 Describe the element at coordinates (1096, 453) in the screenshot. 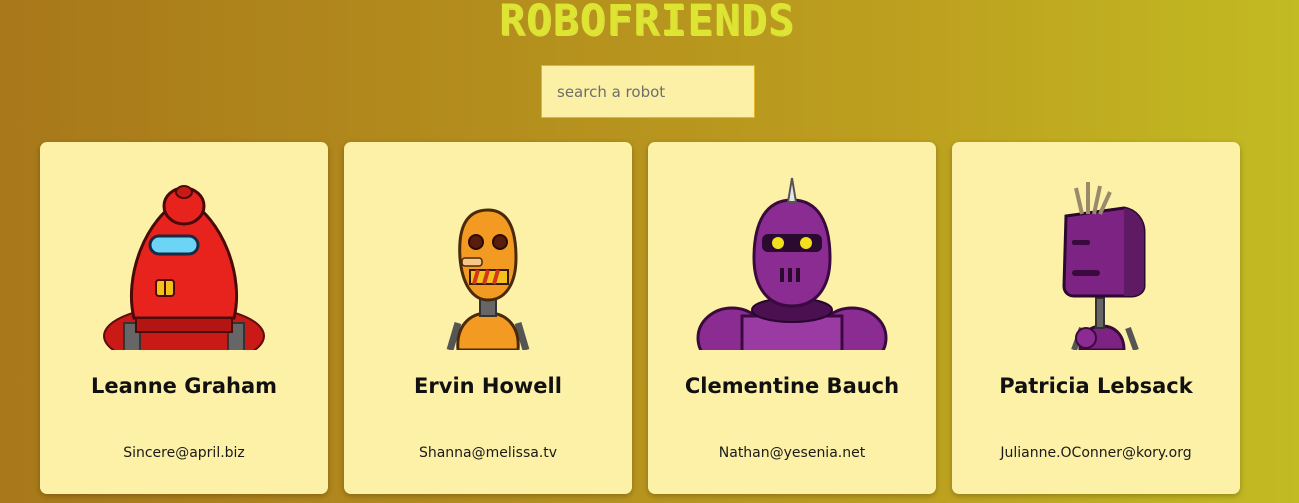

I see `robot-email: Julianne.OConner@kory.org` at that location.